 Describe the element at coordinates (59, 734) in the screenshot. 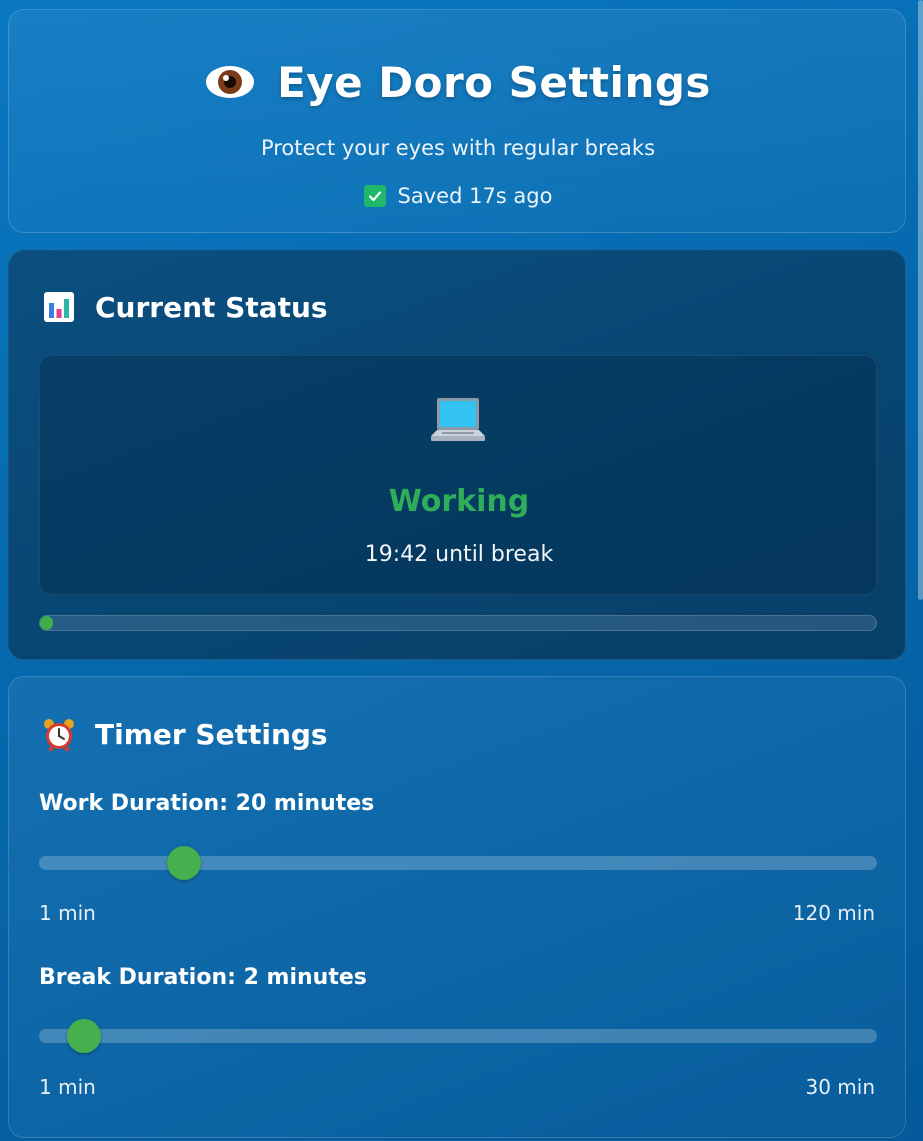

I see `alarm-clock-icon` at that location.